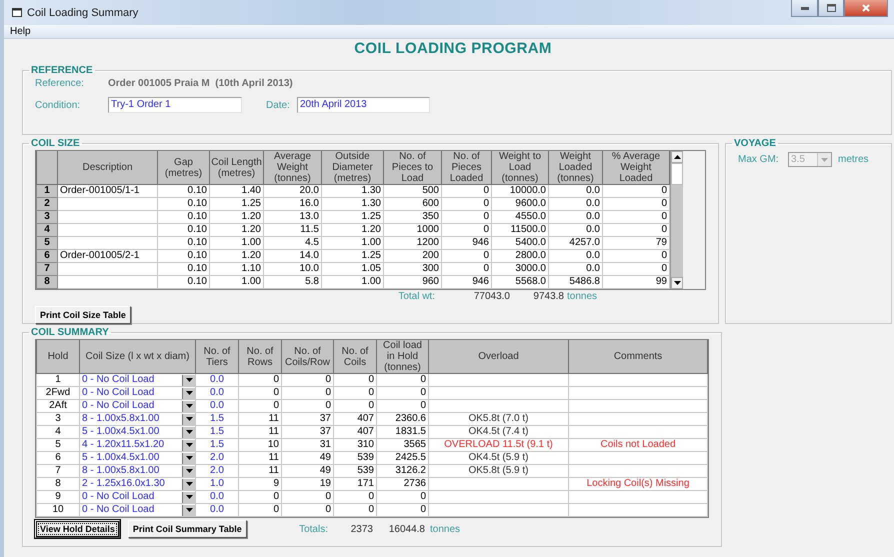 This screenshot has height=557, width=894. What do you see at coordinates (217, 484) in the screenshot?
I see `table-cell: 1.0` at bounding box center [217, 484].